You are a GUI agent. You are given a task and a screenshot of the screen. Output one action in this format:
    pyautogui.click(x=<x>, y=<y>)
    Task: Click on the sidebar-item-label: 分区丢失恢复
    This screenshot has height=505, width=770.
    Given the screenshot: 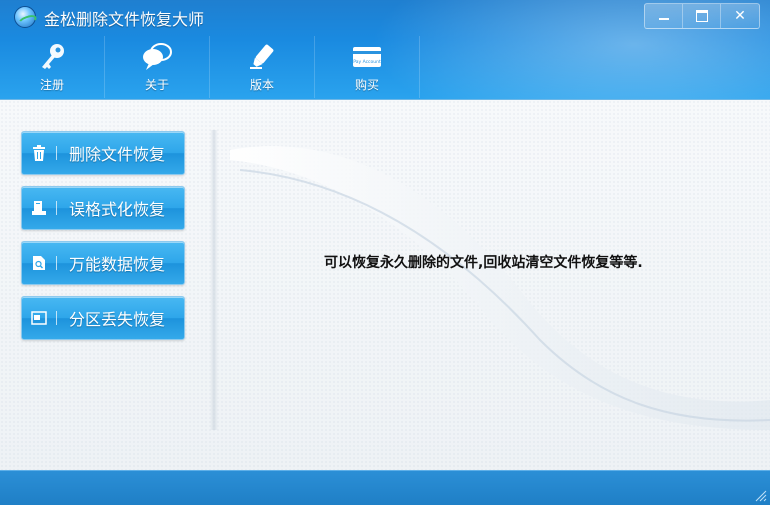 What is the action you would take?
    pyautogui.click(x=117, y=319)
    